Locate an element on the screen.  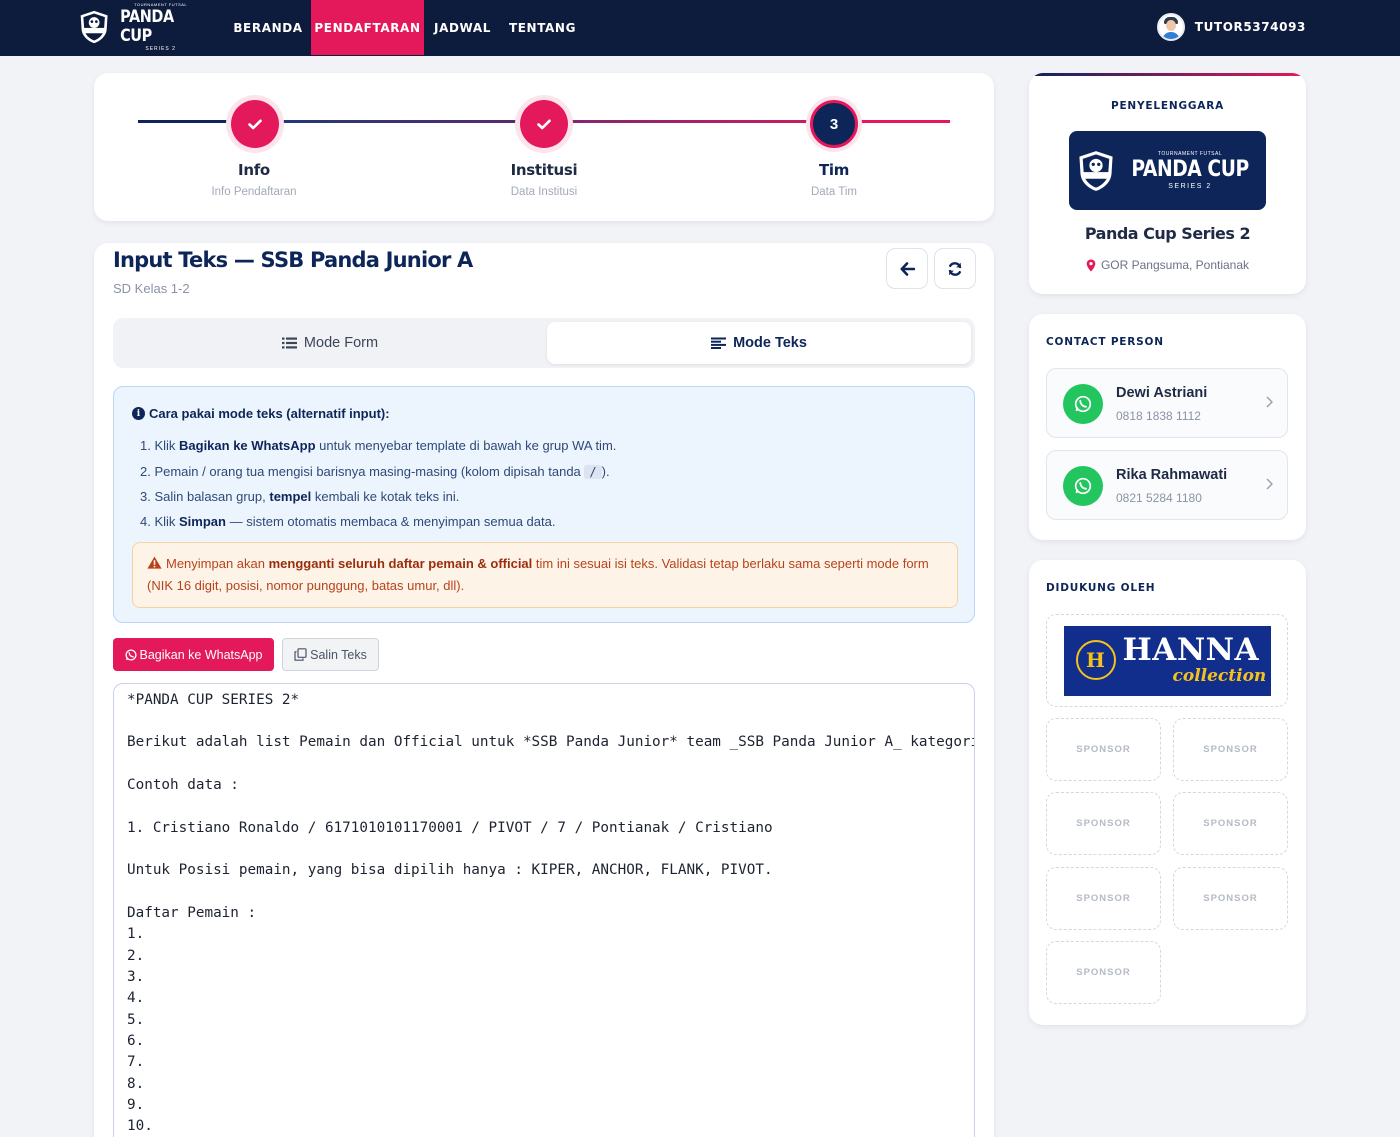
contact-name: Dewi Astriani is located at coordinates (1162, 393).